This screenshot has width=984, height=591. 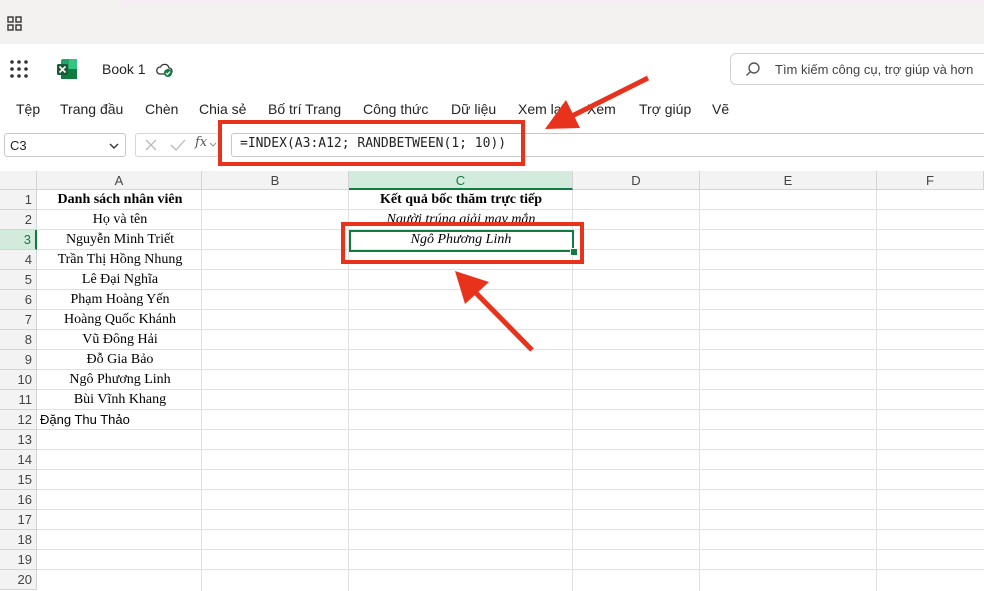 What do you see at coordinates (720, 109) in the screenshot?
I see `tab-draw: Vẽ` at bounding box center [720, 109].